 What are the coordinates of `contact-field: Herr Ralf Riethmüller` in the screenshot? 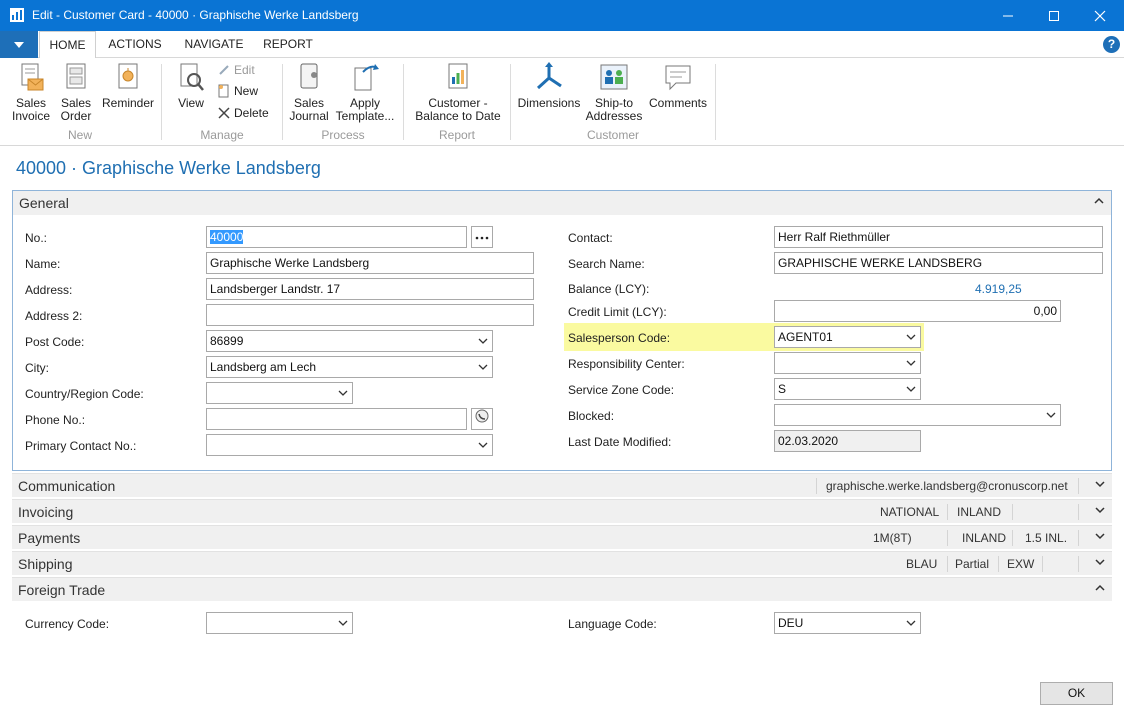 It's located at (938, 237).